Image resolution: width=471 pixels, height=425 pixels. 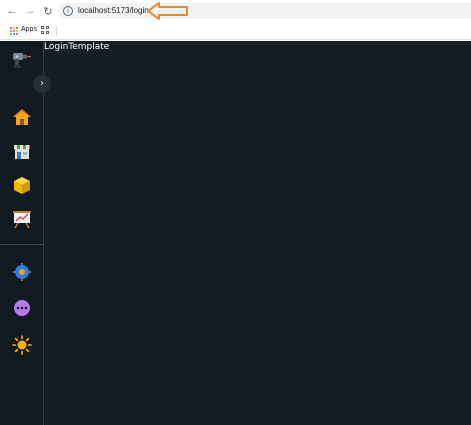 What do you see at coordinates (22, 308) in the screenshot?
I see `more-dots-icon` at bounding box center [22, 308].